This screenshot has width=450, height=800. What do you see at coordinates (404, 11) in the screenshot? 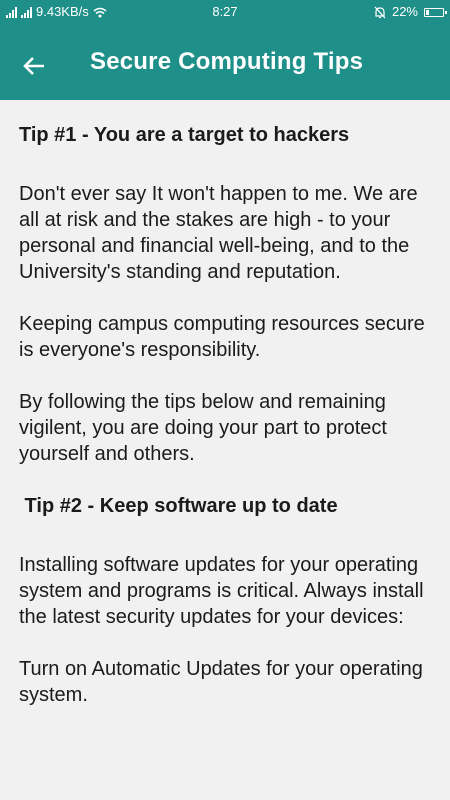
I see `battery-percent: 22%` at bounding box center [404, 11].